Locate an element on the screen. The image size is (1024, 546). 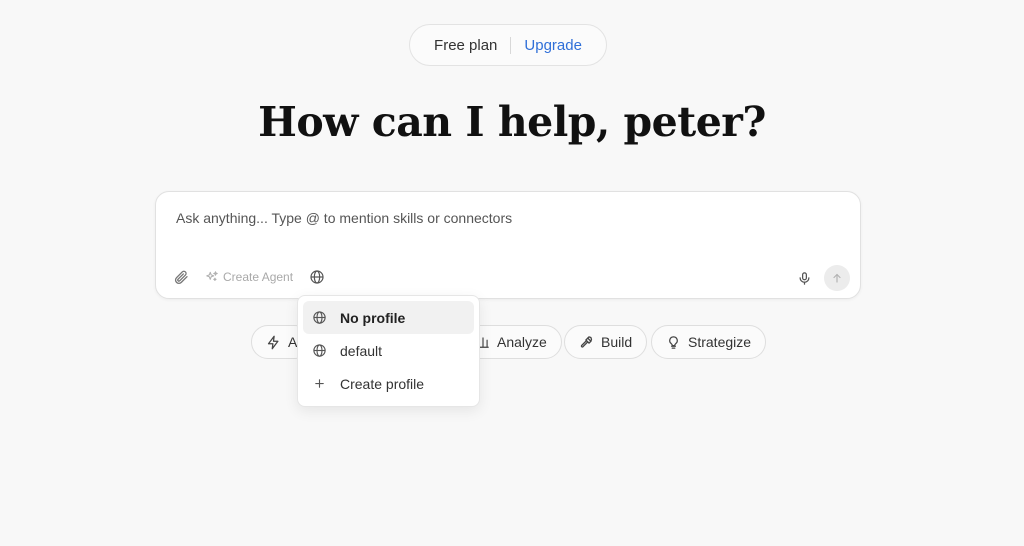
menu-item-label: No profile is located at coordinates (373, 317).